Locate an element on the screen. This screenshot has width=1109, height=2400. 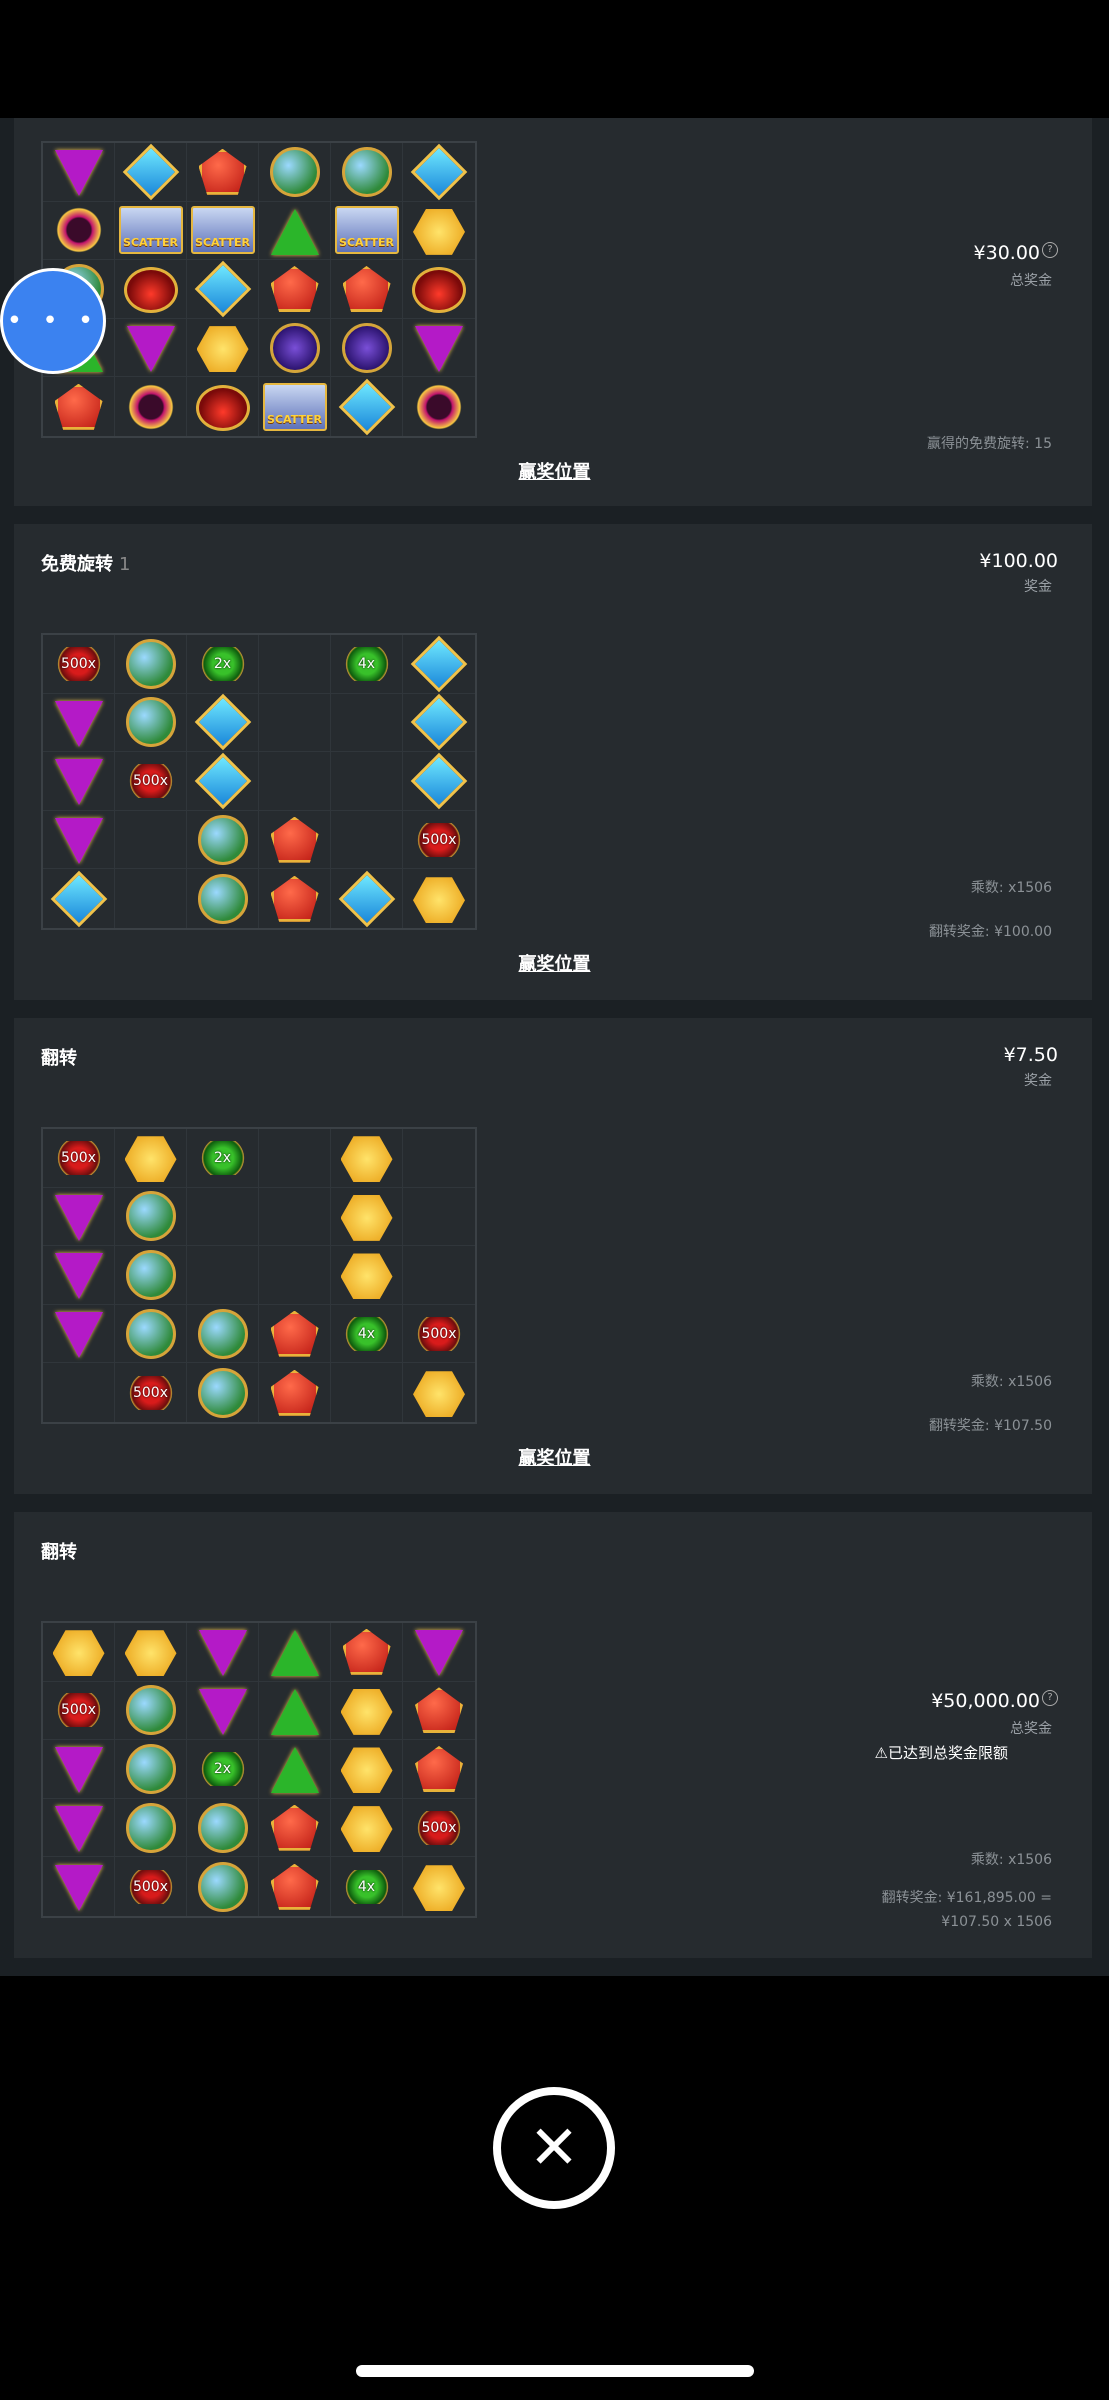
tri-g-gem-icon is located at coordinates (294, 1711).